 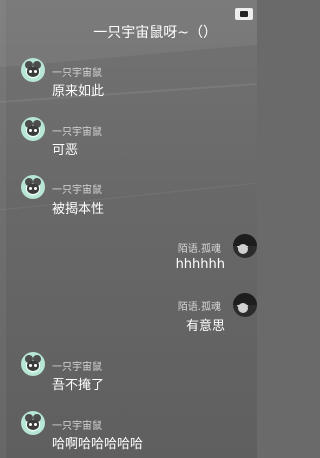 I want to click on corner-badge-icon, so click(x=244, y=14).